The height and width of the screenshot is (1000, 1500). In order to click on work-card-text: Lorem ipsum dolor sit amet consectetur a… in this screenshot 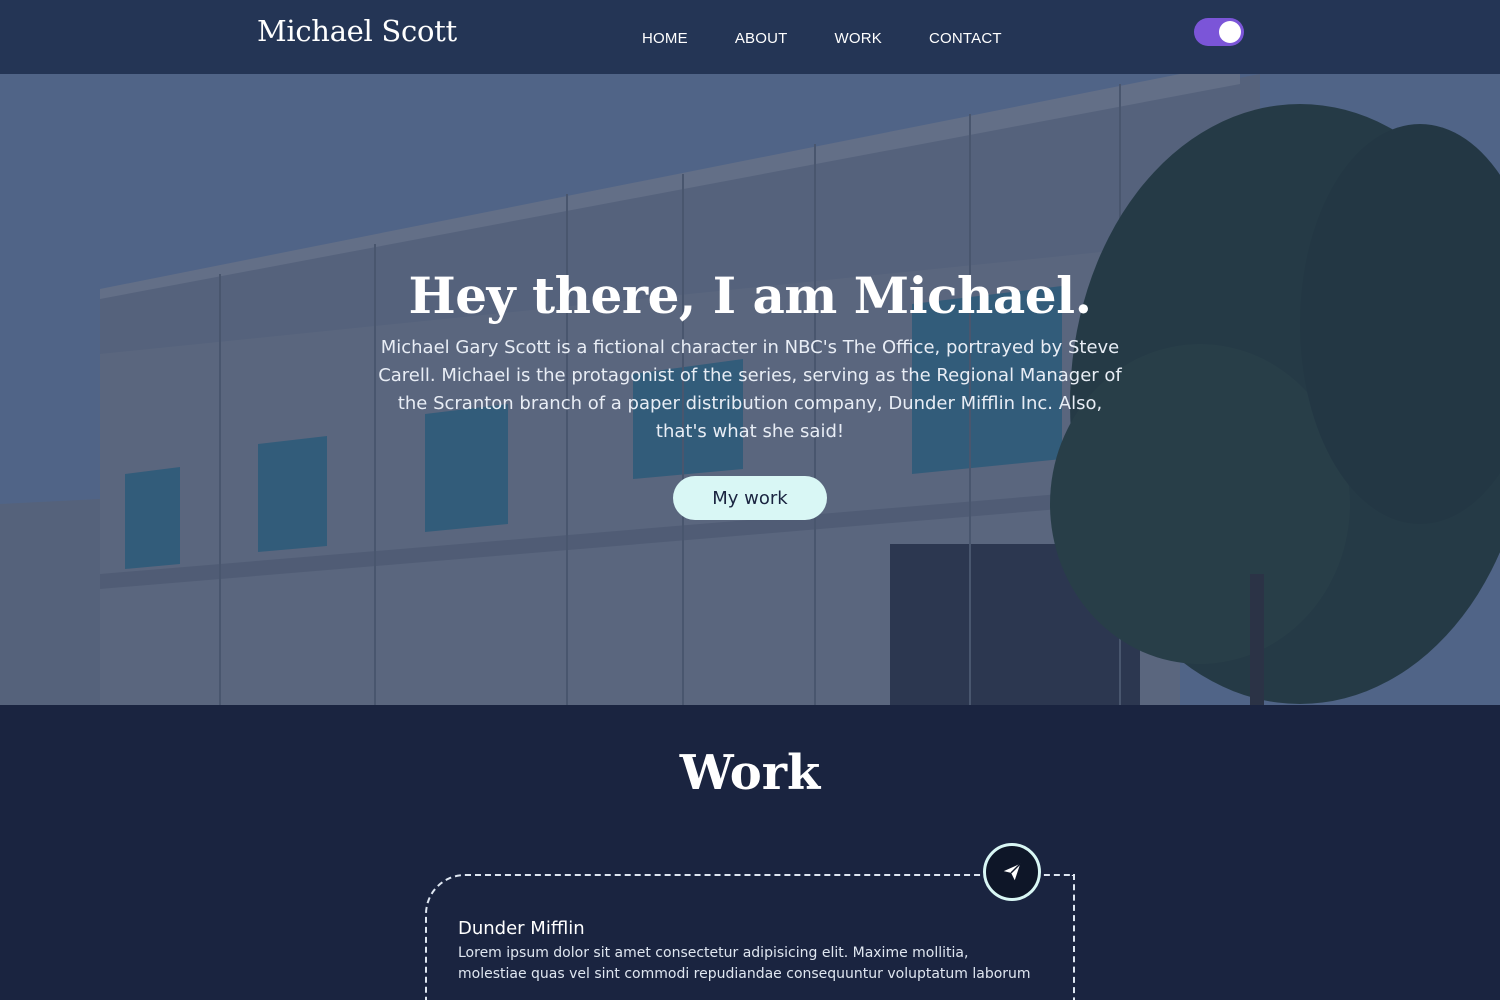, I will do `click(744, 963)`.